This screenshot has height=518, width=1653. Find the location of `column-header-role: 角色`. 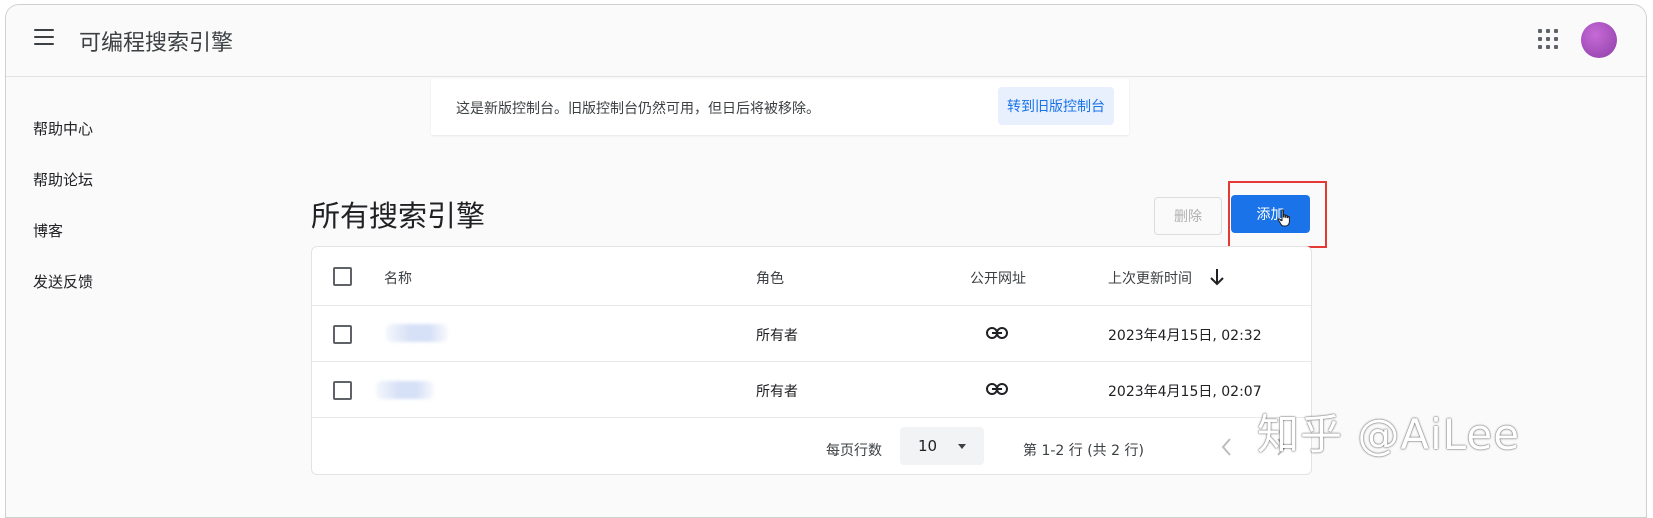

column-header-role: 角色 is located at coordinates (770, 279).